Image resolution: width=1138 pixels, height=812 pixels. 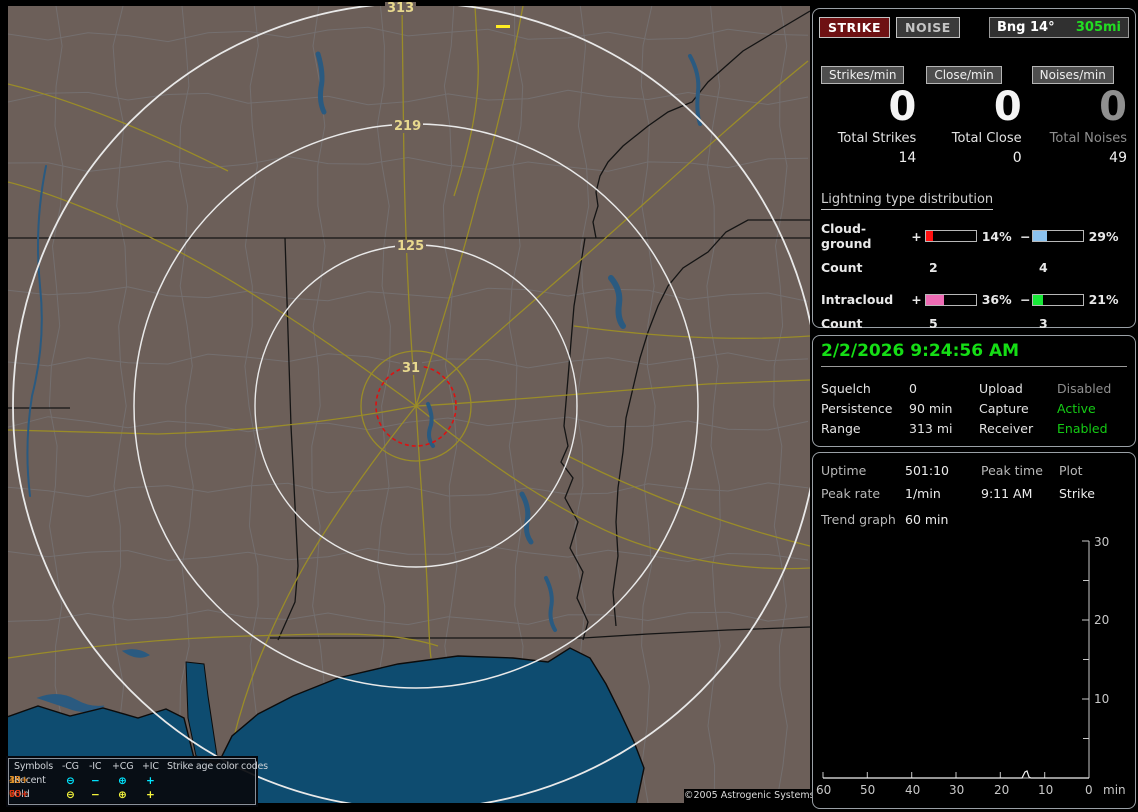 I want to click on cg-negative-count: 4, so click(x=1043, y=267).